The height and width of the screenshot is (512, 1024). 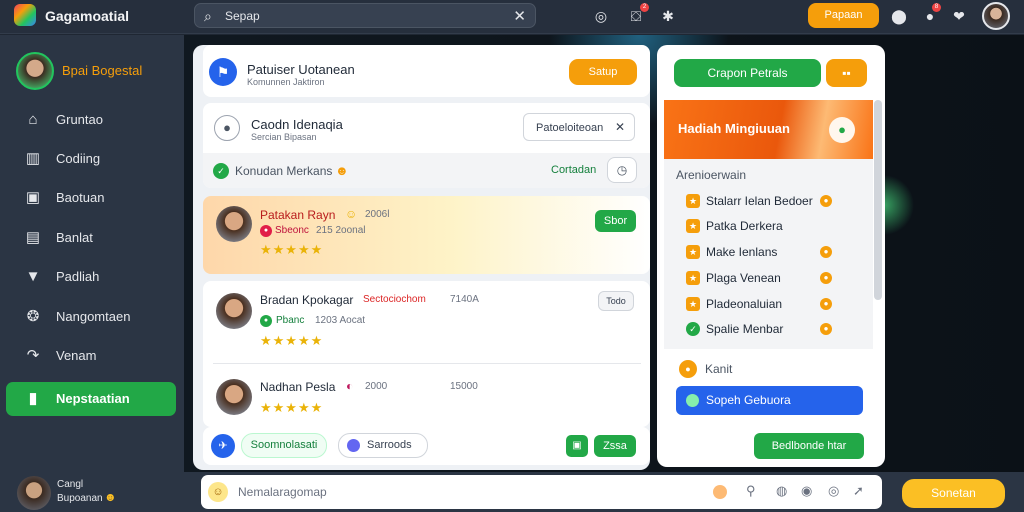 I want to click on image-icon: ▣, so click(x=577, y=446).